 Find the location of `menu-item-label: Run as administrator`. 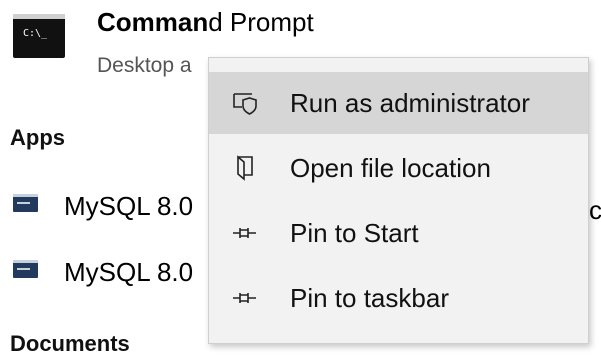

menu-item-label: Run as administrator is located at coordinates (410, 103).